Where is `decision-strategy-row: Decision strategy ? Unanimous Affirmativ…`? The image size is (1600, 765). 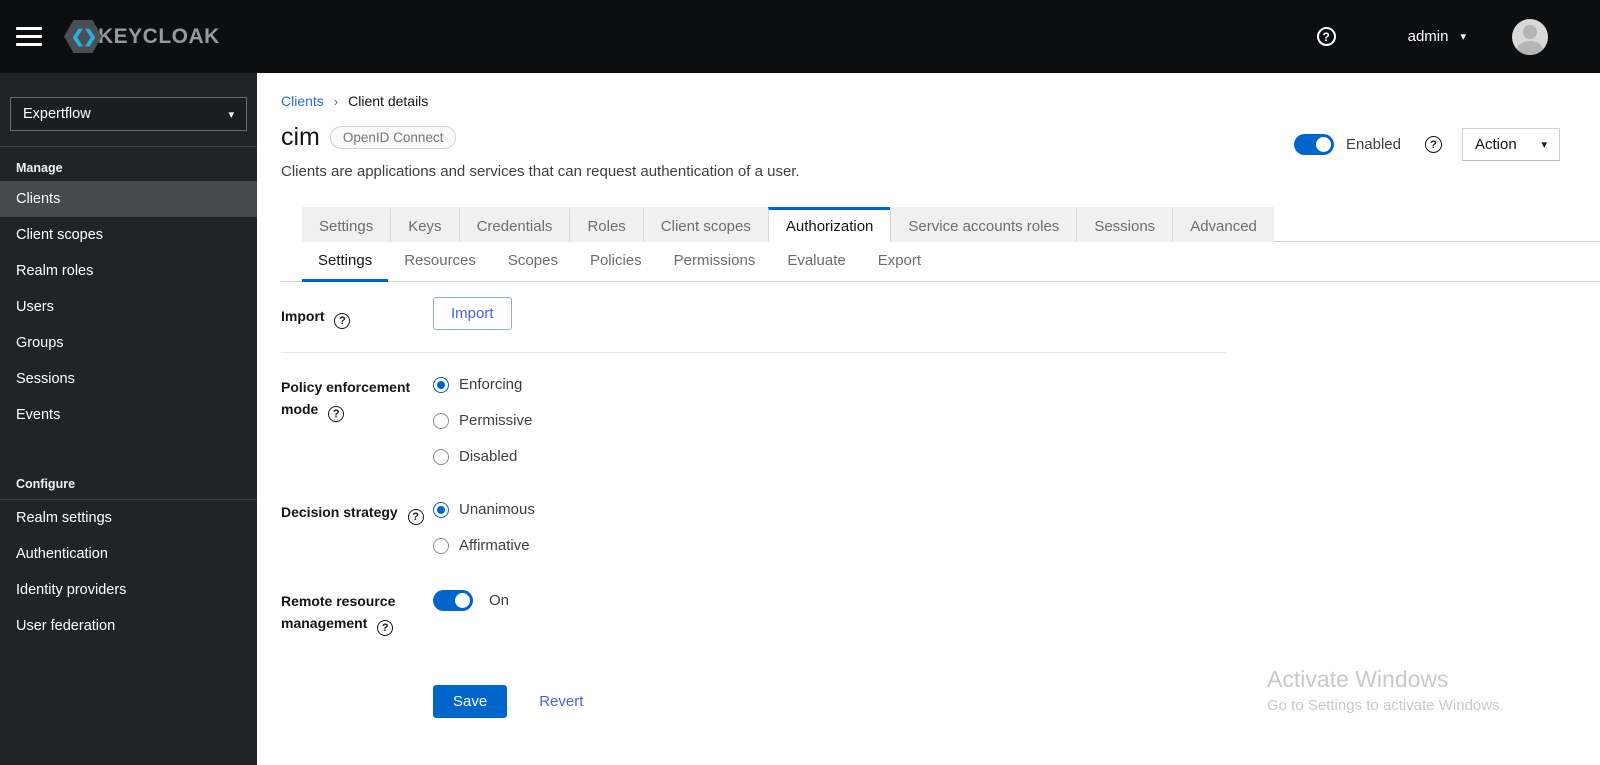 decision-strategy-row: Decision strategy ? Unanimous Affirmativ… is located at coordinates (753, 537).